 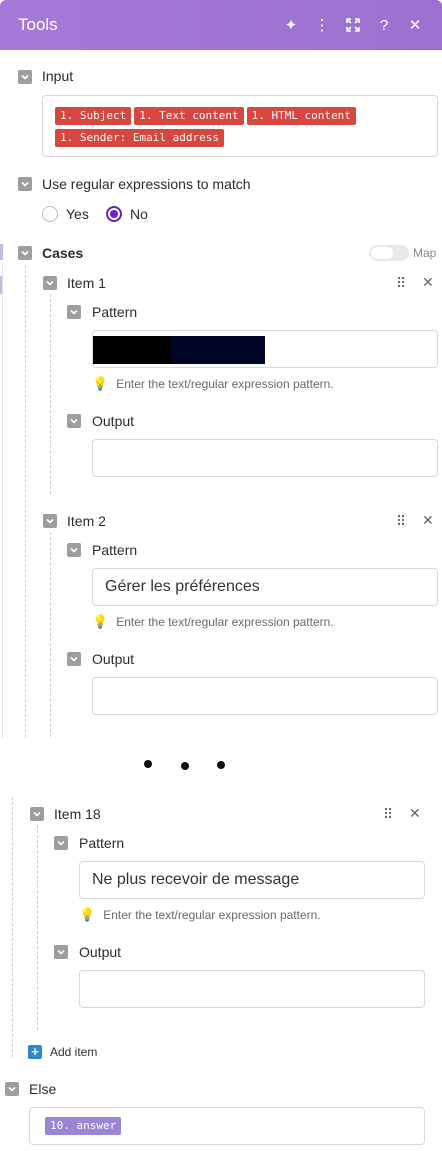 I want to click on help-icon: ?, so click(x=384, y=25).